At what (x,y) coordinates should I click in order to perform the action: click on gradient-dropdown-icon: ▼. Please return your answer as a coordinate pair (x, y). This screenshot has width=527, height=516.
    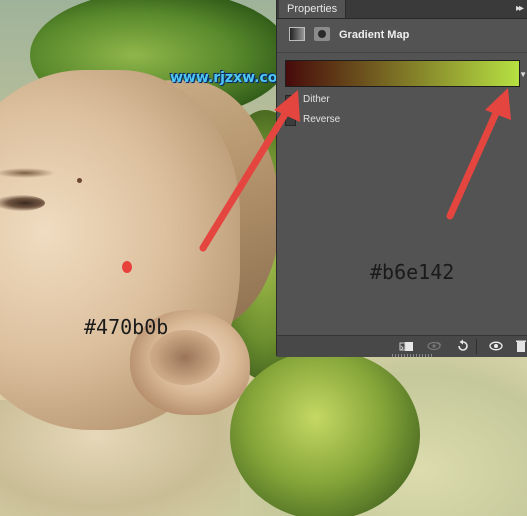
    Looking at the image, I should click on (523, 74).